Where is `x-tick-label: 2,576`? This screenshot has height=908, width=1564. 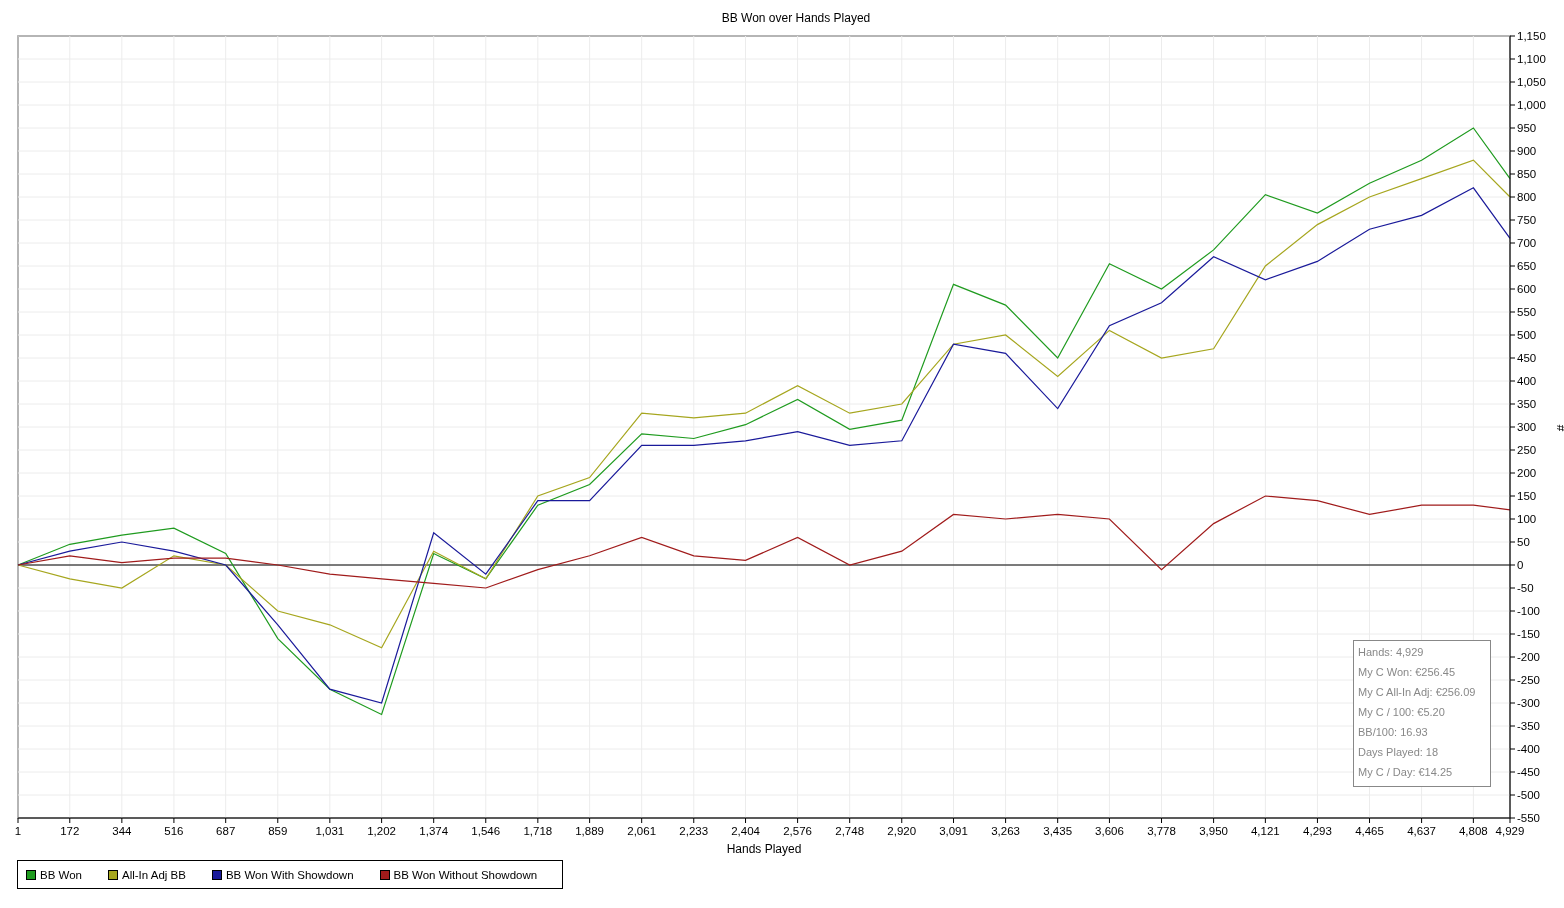
x-tick-label: 2,576 is located at coordinates (797, 831).